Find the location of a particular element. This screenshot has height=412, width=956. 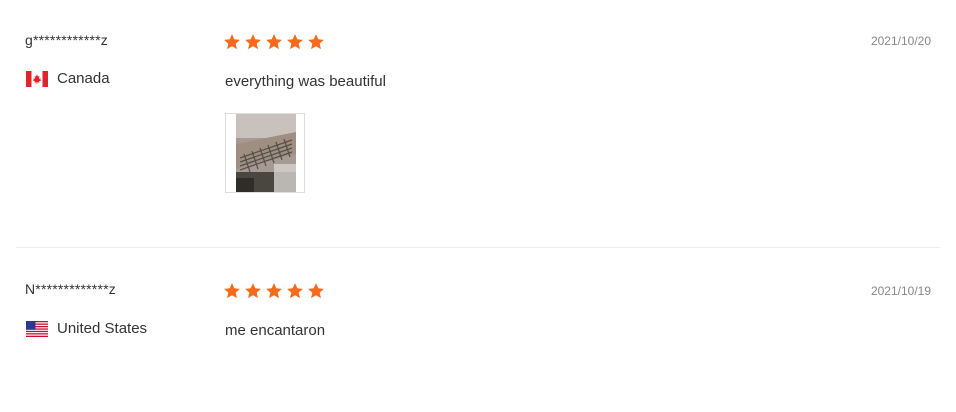

us-flag-icon is located at coordinates (37, 328).